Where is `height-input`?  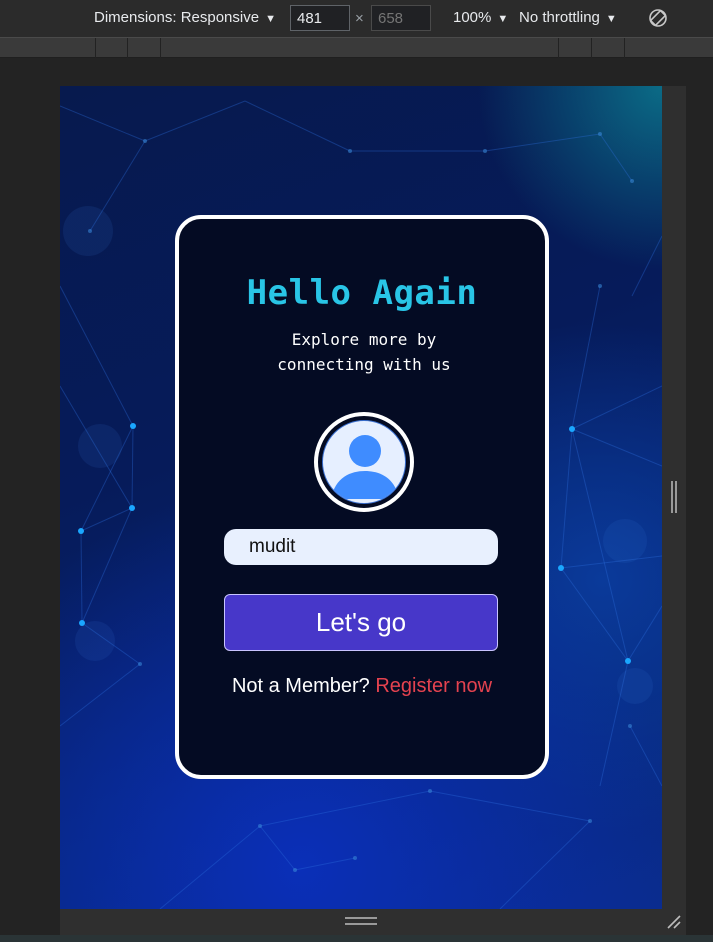 height-input is located at coordinates (401, 18).